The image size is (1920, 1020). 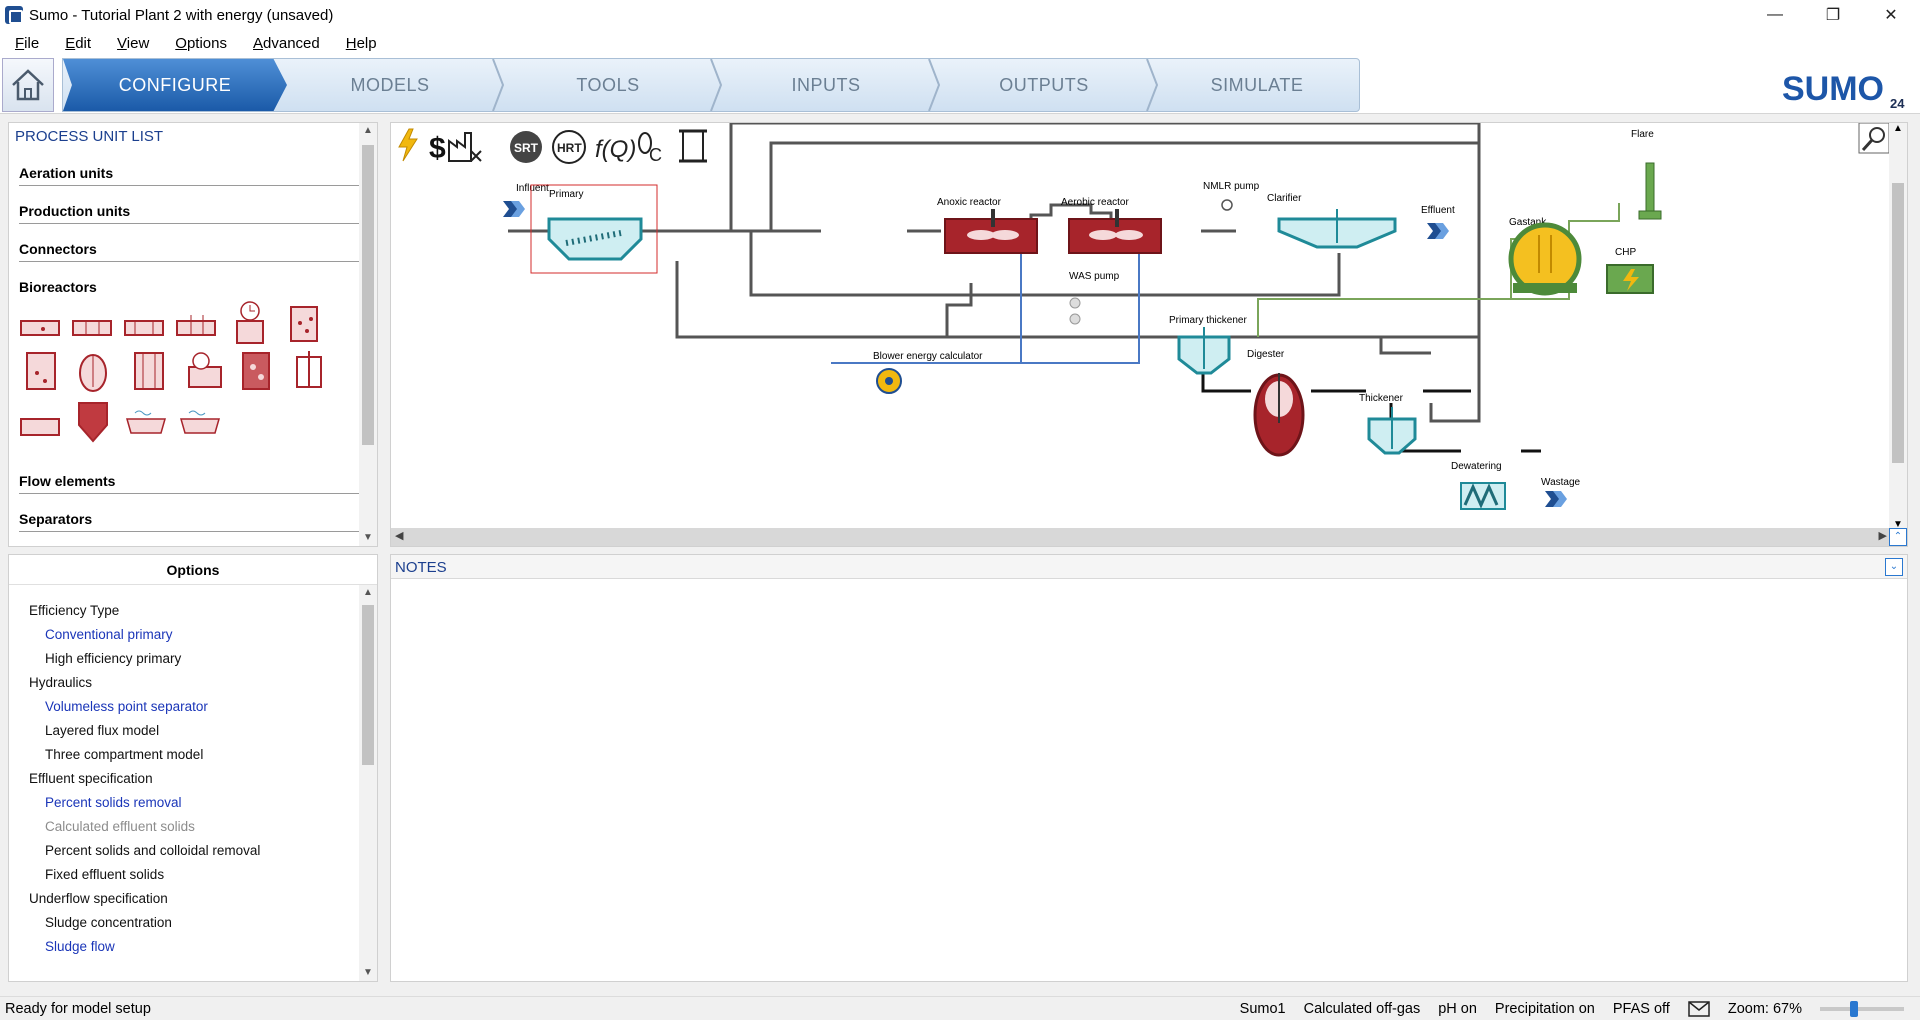 What do you see at coordinates (595, 239) in the screenshot?
I see `primary-clarifier-icon` at bounding box center [595, 239].